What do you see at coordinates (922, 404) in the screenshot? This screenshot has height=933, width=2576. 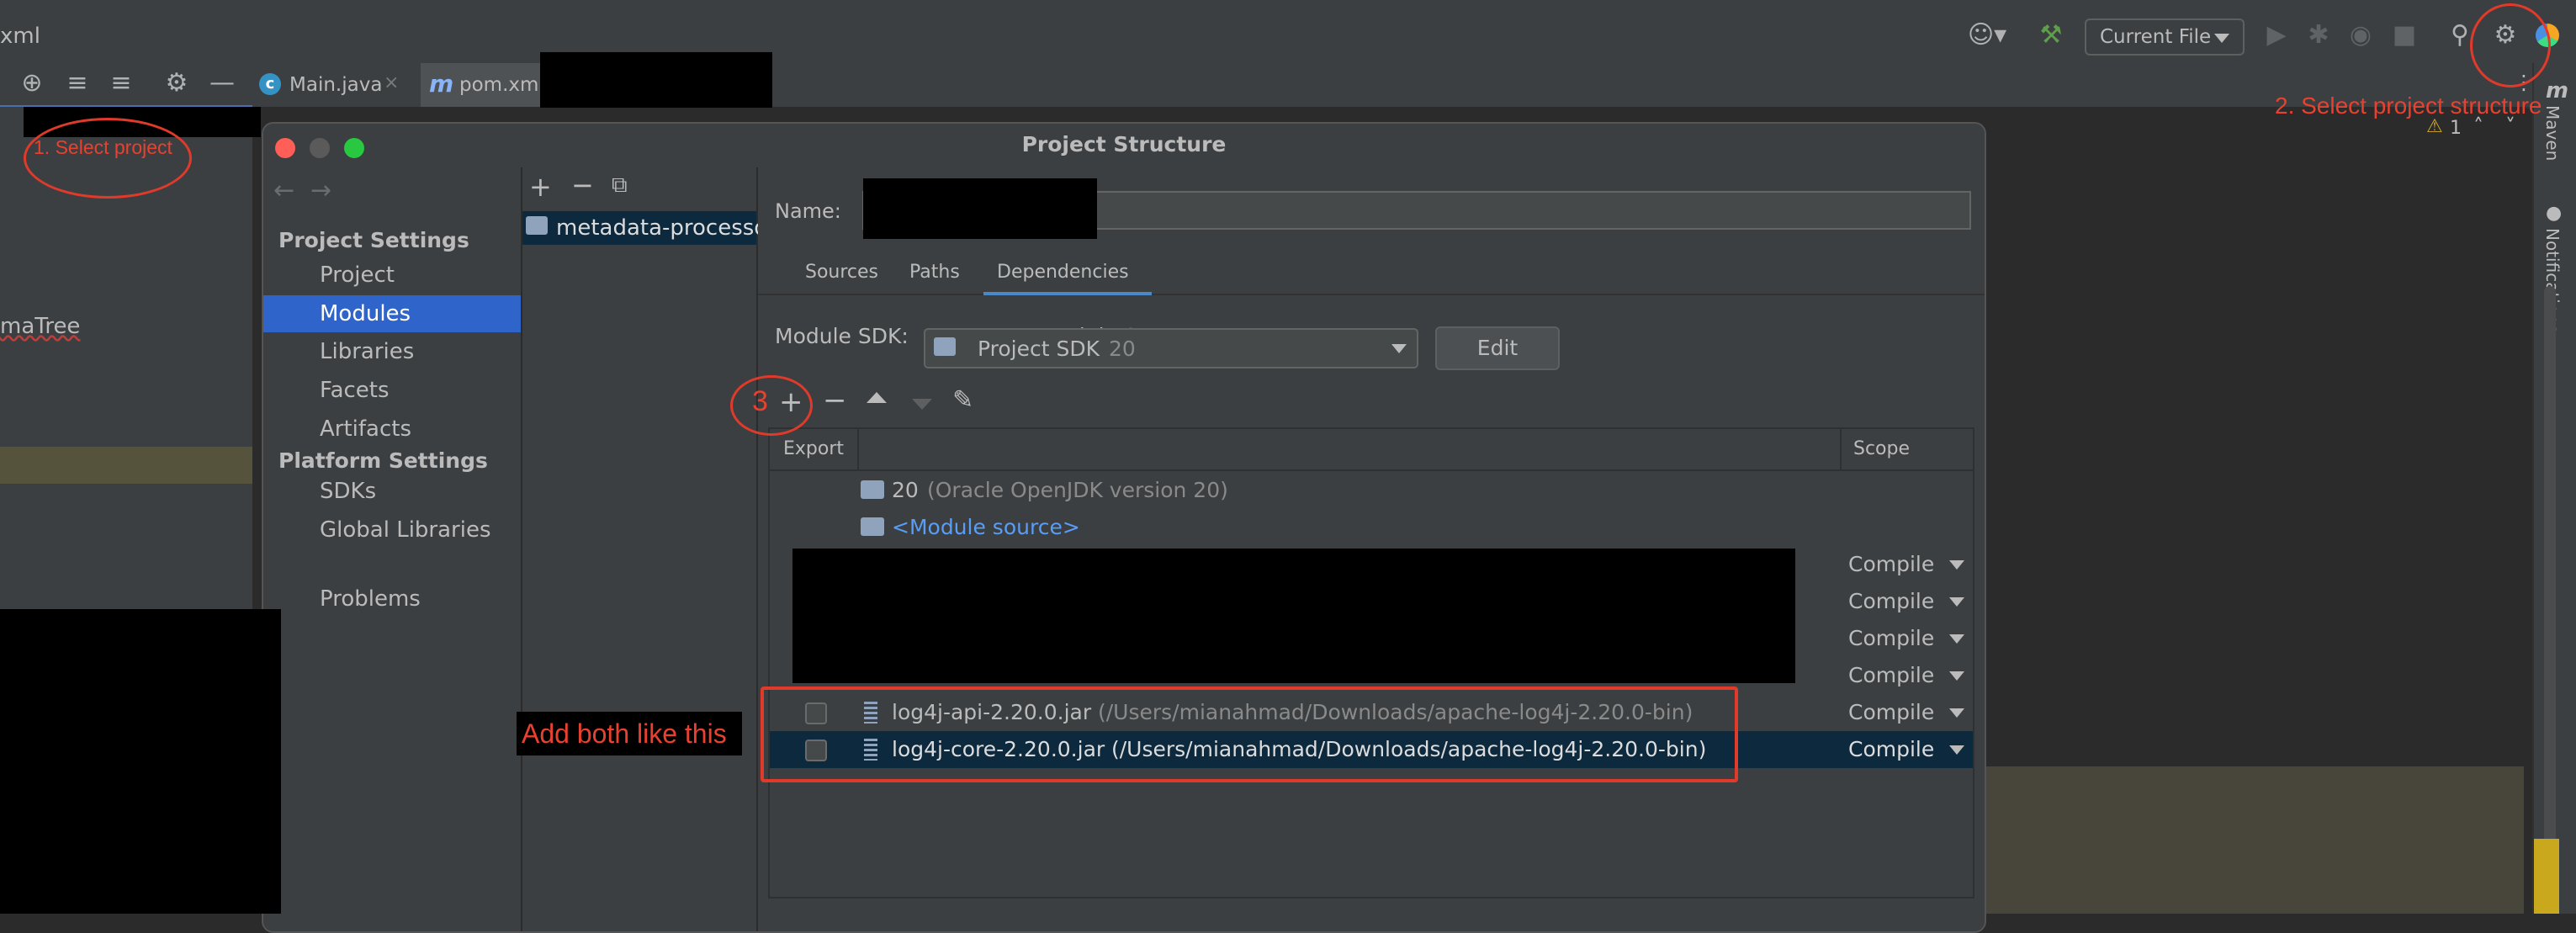 I see `move-down-icon` at bounding box center [922, 404].